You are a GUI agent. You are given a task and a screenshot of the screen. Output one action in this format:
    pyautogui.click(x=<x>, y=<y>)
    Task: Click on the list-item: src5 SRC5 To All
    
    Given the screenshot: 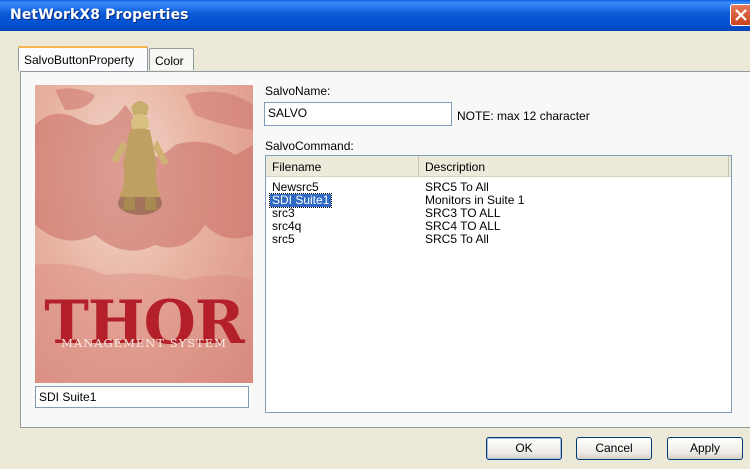 What is the action you would take?
    pyautogui.click(x=498, y=239)
    